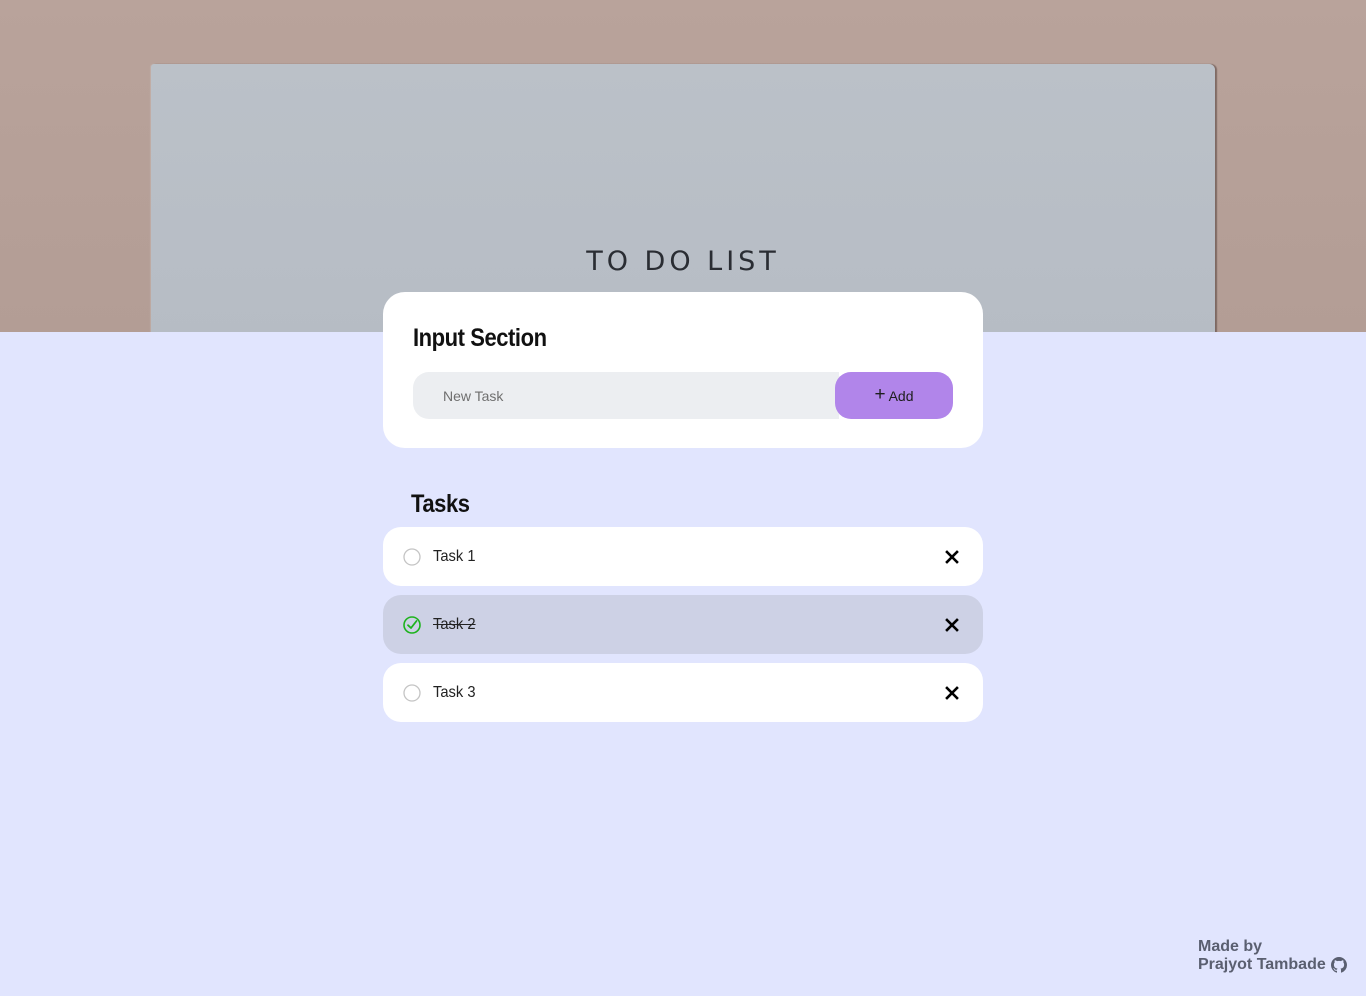 The height and width of the screenshot is (996, 1366). I want to click on task-label: Task 2, so click(454, 624).